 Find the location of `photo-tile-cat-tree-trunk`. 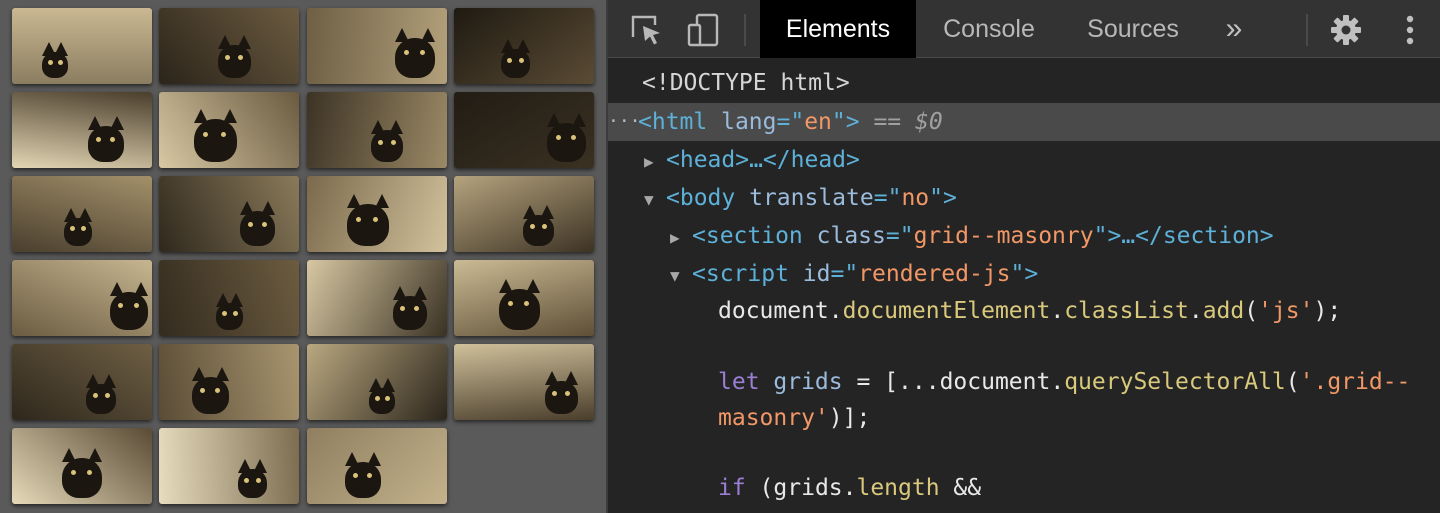

photo-tile-cat-tree-trunk is located at coordinates (524, 298).